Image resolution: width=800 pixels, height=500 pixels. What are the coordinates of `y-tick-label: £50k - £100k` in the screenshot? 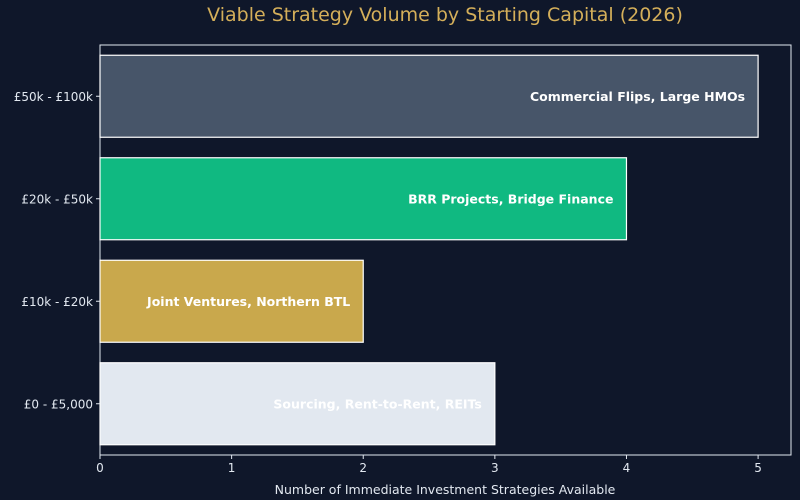 It's located at (53, 97).